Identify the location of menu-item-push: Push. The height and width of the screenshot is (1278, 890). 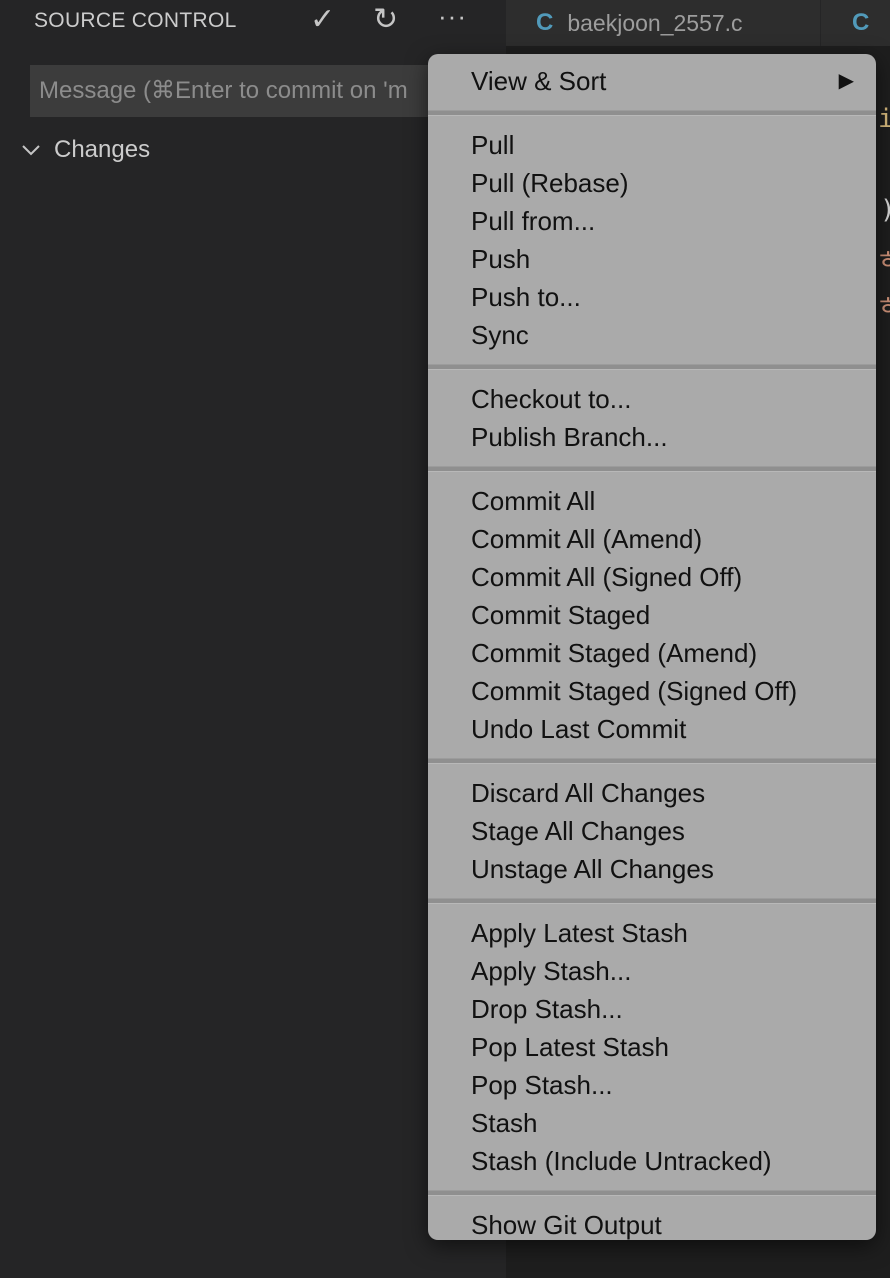
(652, 259).